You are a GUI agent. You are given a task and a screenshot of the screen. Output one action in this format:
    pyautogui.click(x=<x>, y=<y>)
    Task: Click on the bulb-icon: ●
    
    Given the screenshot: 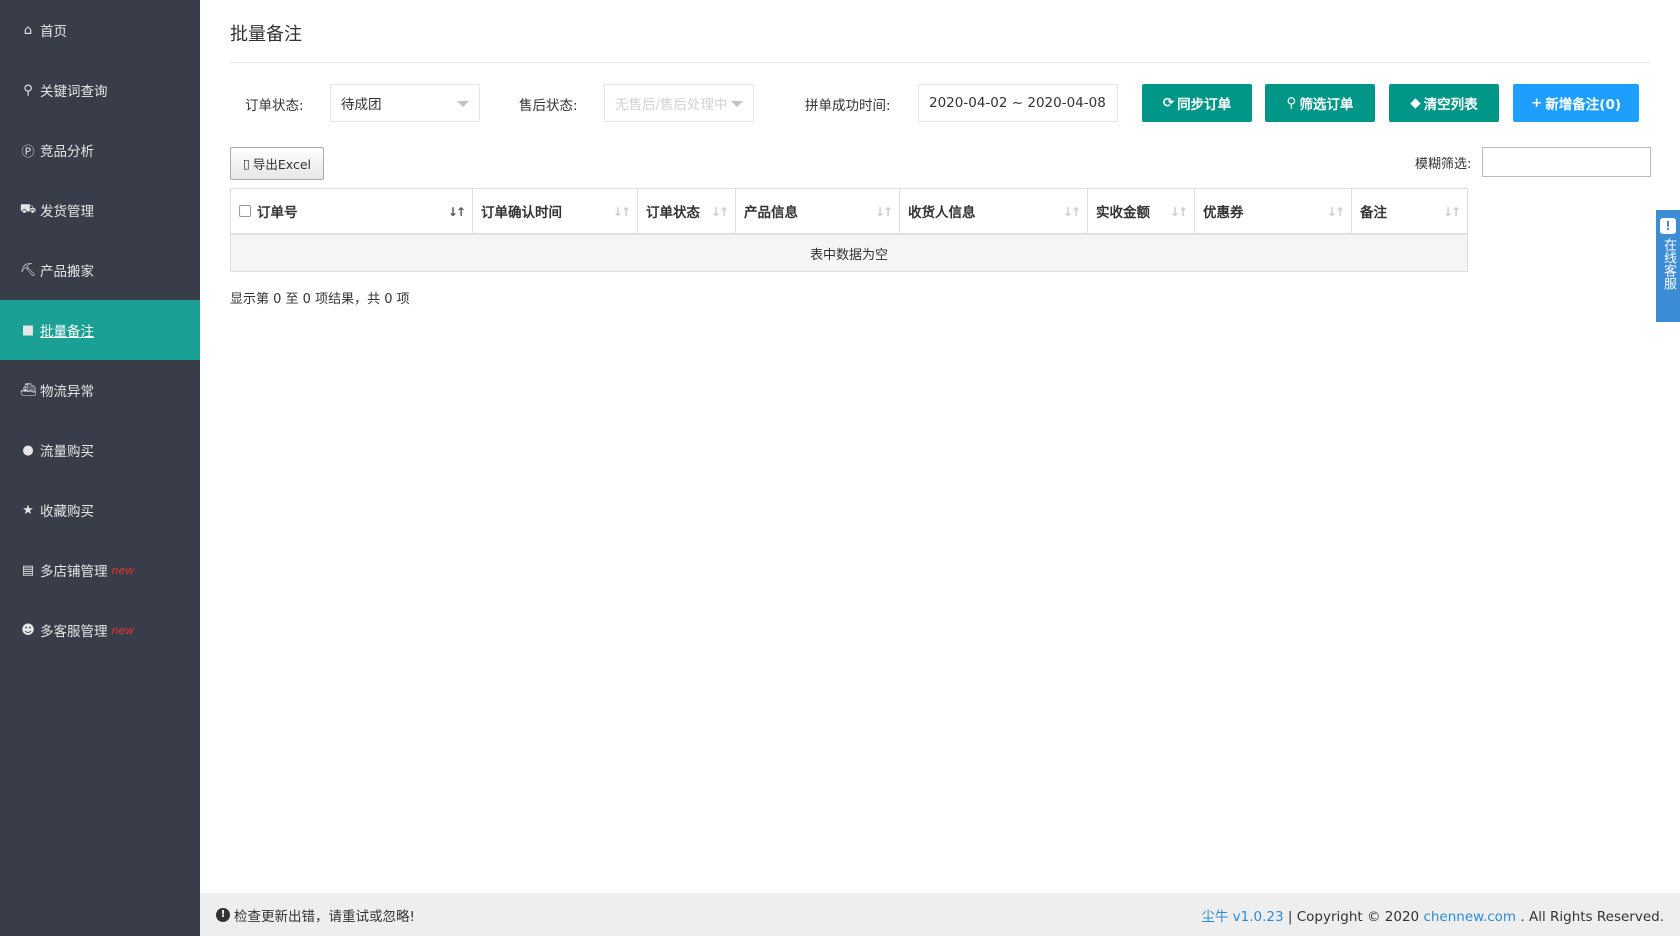 What is the action you would take?
    pyautogui.click(x=28, y=450)
    